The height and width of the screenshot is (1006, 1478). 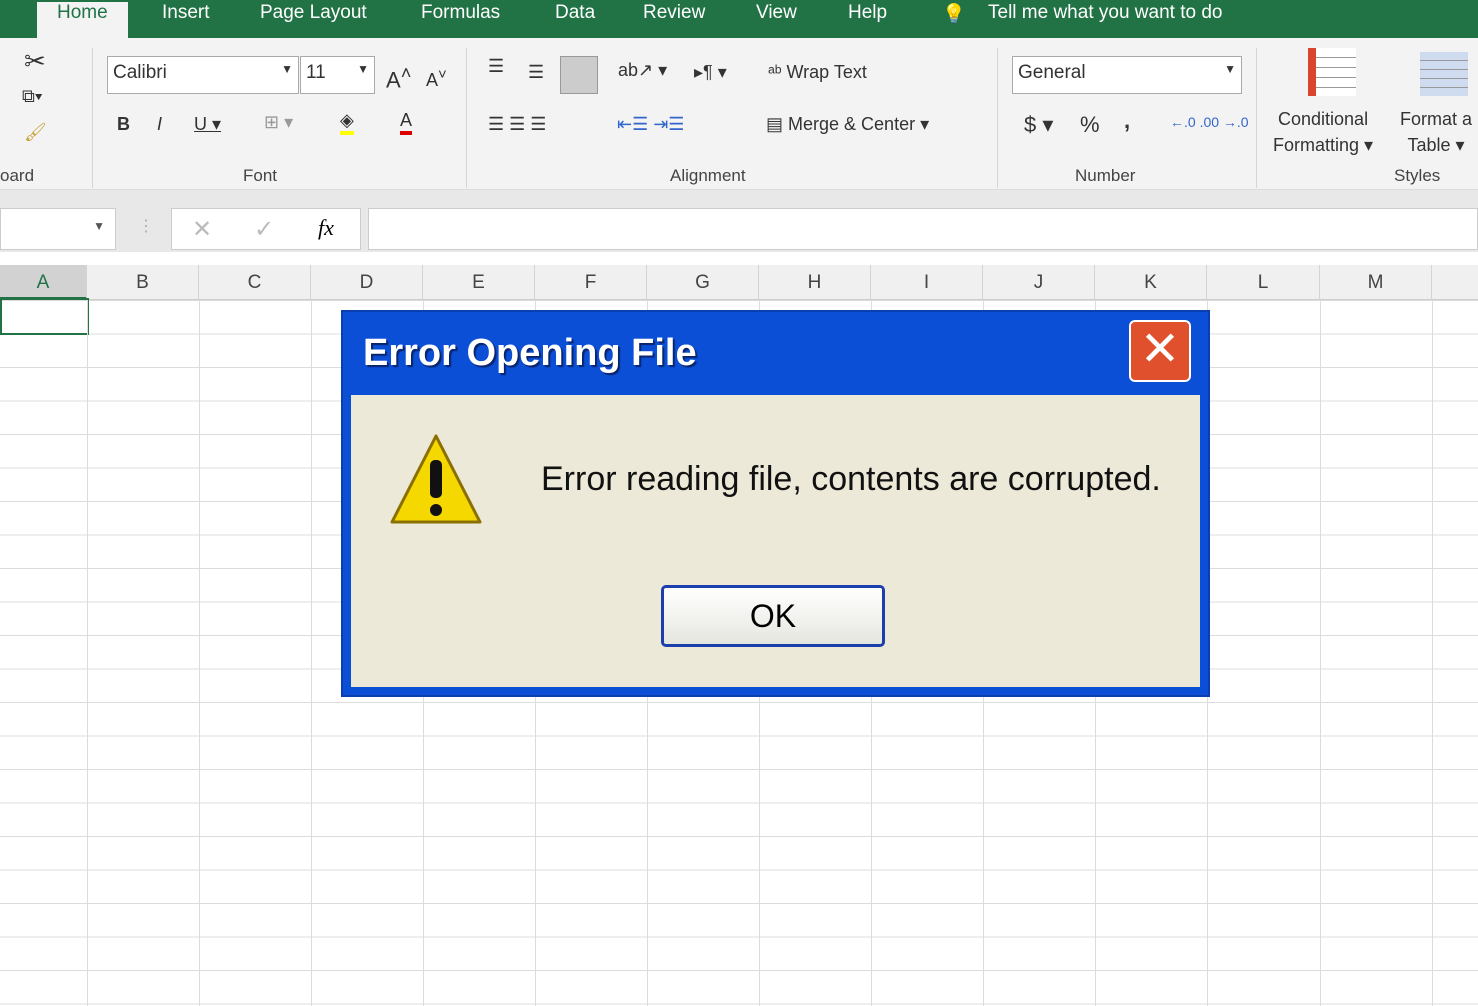 I want to click on format-table-icon, so click(x=1444, y=74).